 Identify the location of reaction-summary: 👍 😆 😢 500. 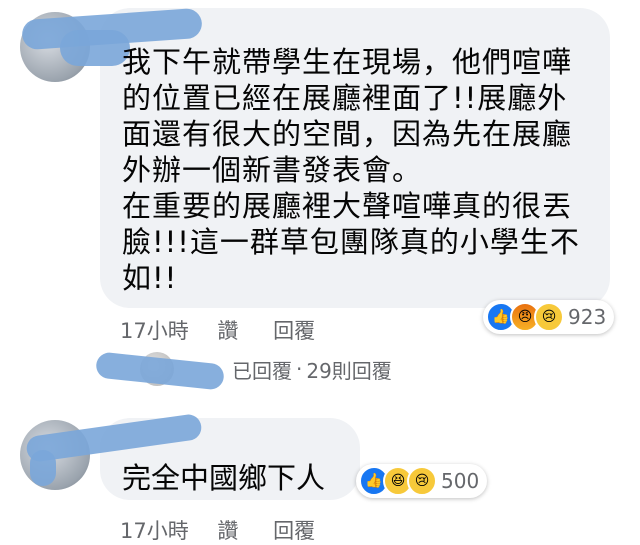
(422, 481).